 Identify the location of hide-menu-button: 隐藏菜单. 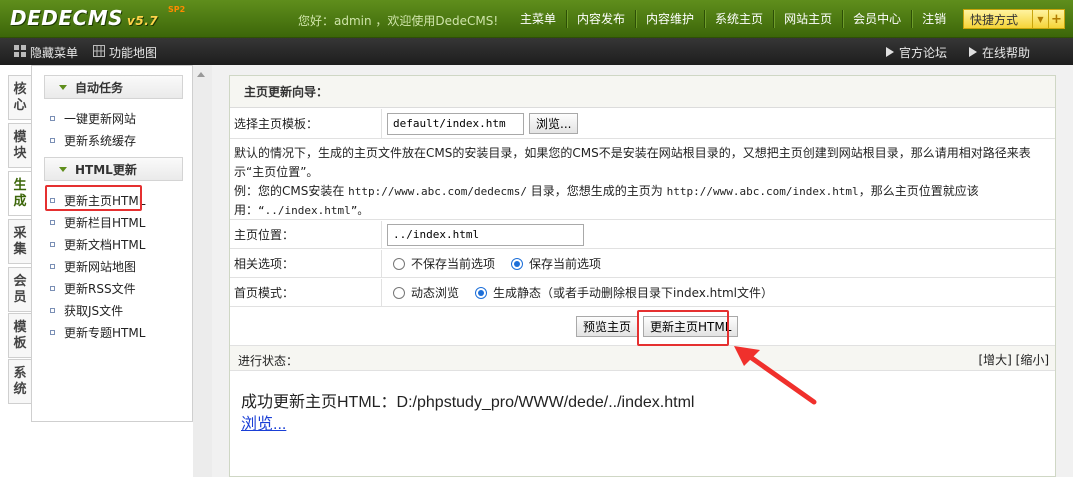
(46, 52).